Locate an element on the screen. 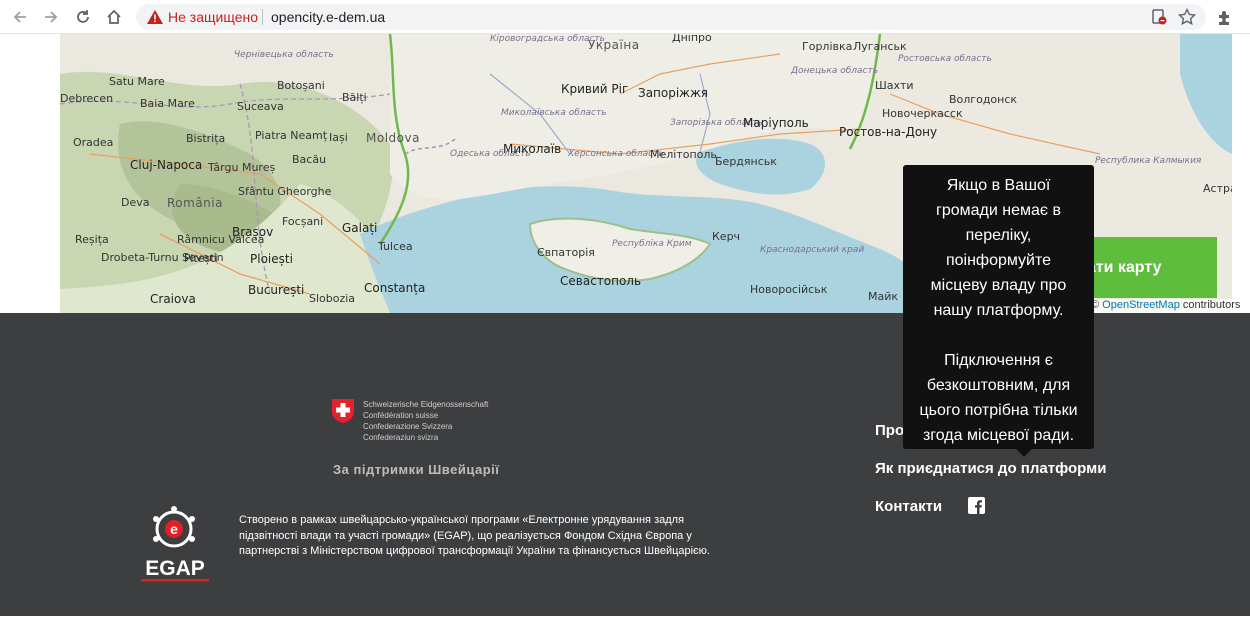  map-label: Ploiești is located at coordinates (271, 259).